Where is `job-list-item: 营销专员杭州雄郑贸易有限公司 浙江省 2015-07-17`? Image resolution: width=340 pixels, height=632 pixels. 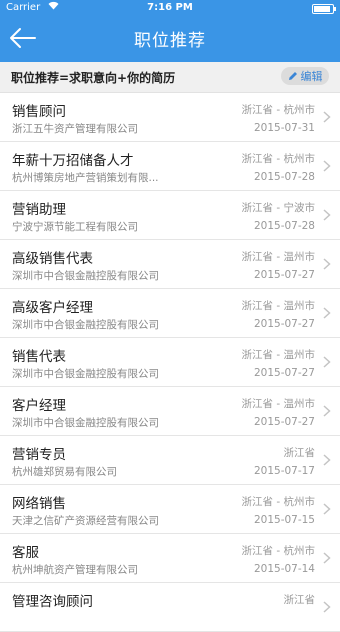
job-list-item: 营销专员杭州雄郑贸易有限公司 浙江省 2015-07-17 is located at coordinates (170, 460).